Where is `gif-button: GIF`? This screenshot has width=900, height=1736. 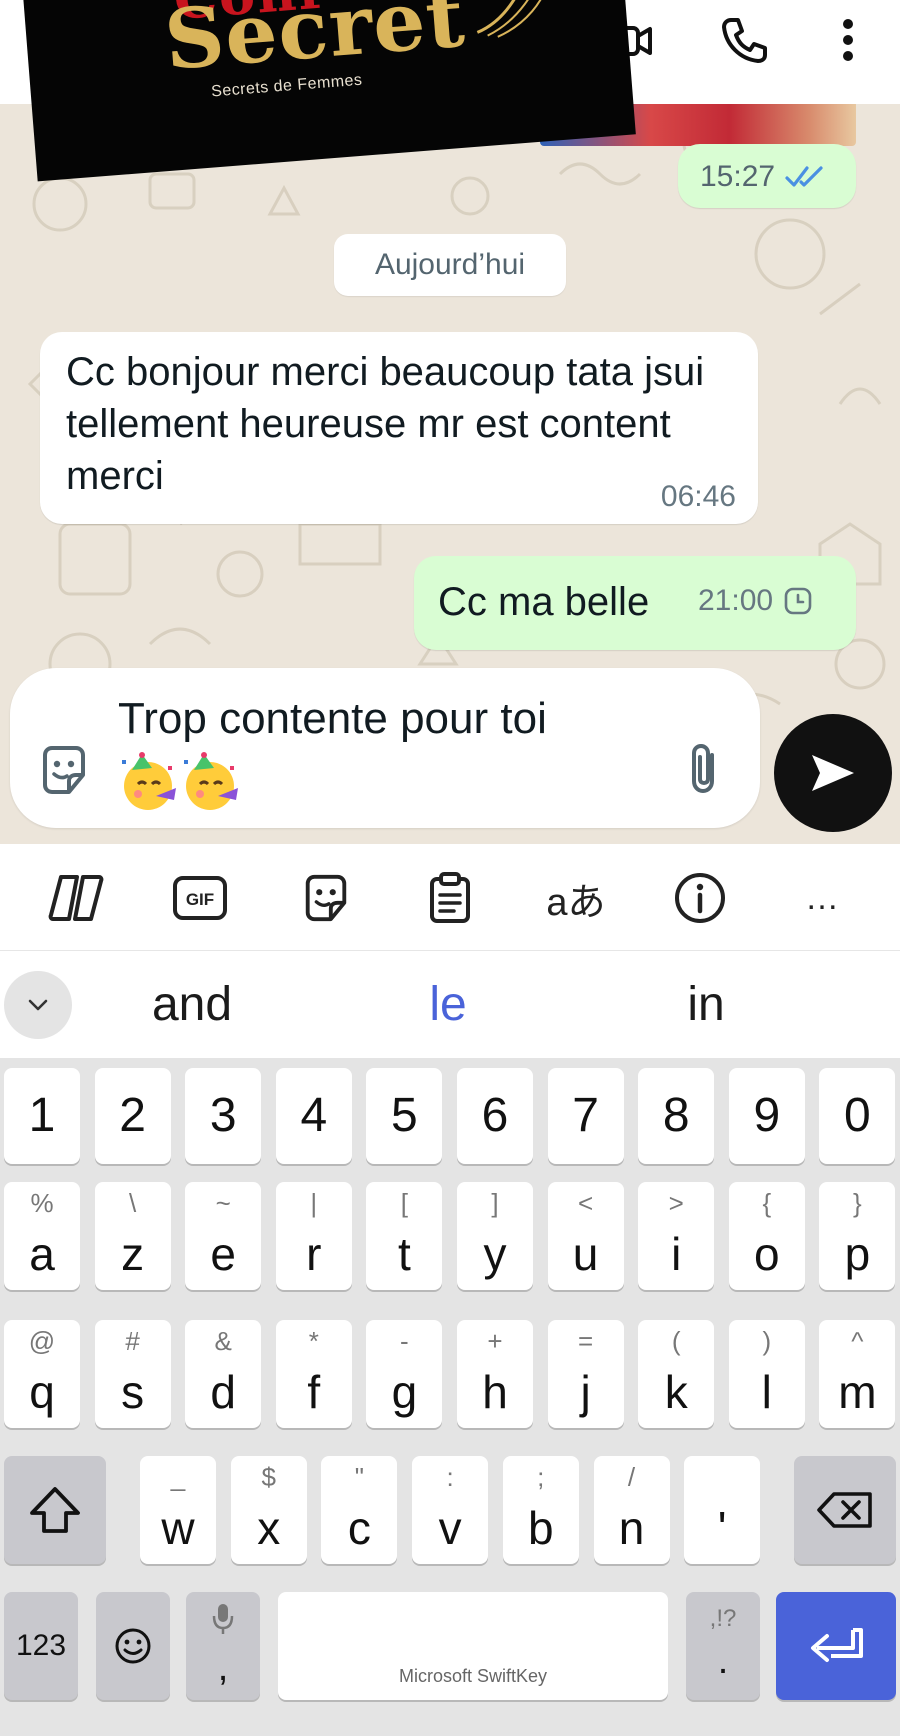 gif-button: GIF is located at coordinates (200, 898).